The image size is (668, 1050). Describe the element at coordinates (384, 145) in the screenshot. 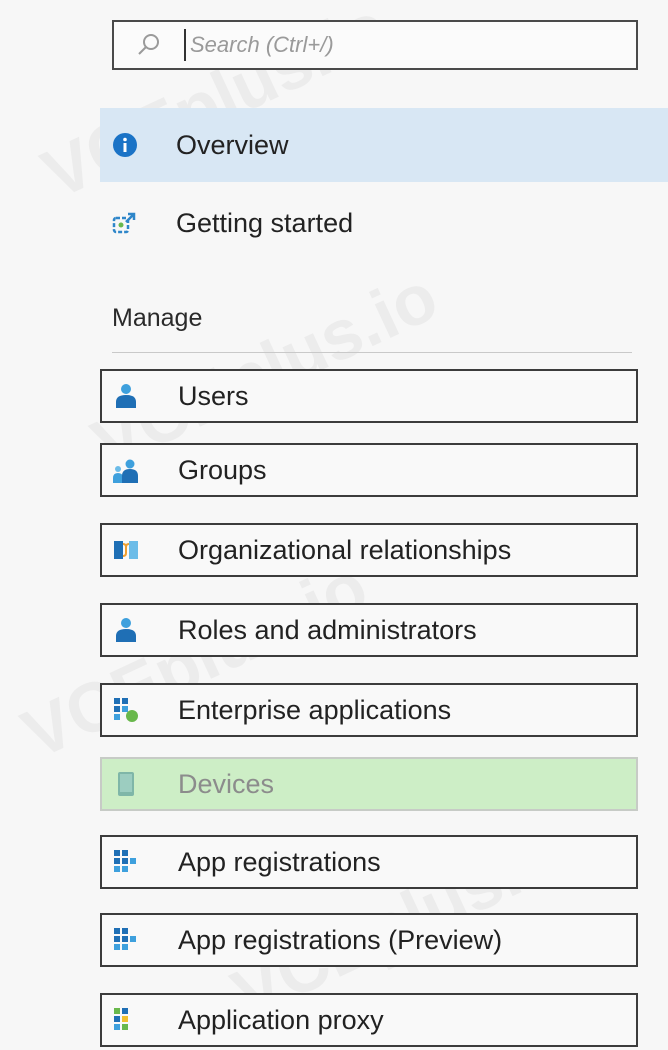

I see `nav-overview: Overview` at that location.